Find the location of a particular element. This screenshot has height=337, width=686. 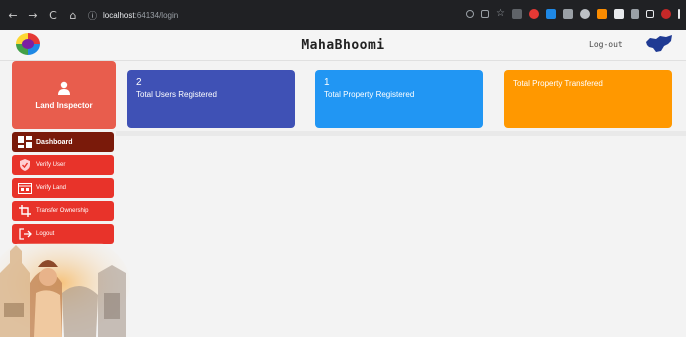

dashboard-icon is located at coordinates (25, 142).